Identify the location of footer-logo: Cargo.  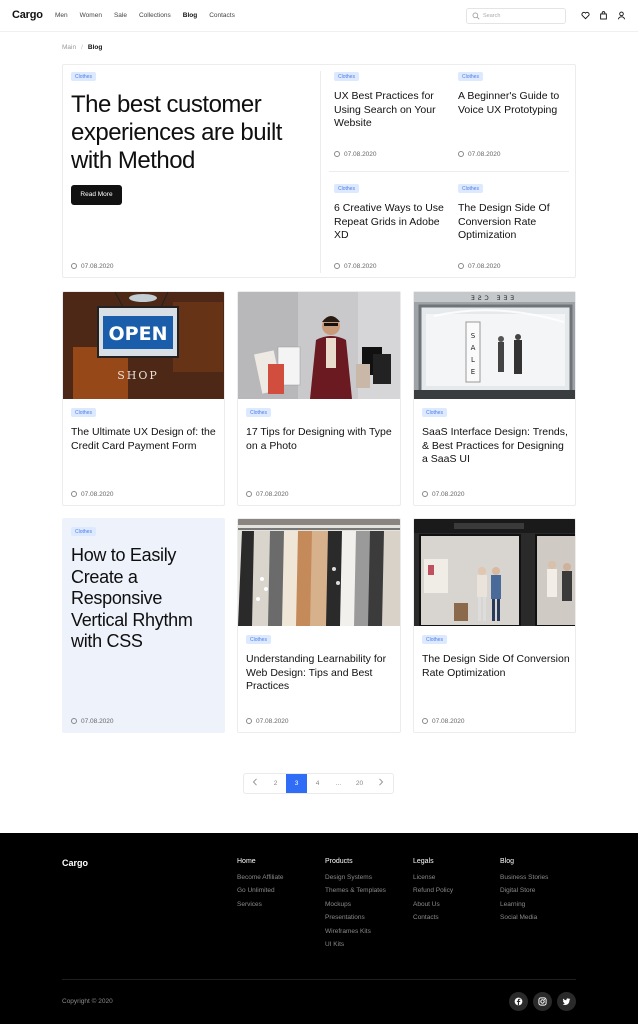
(75, 863).